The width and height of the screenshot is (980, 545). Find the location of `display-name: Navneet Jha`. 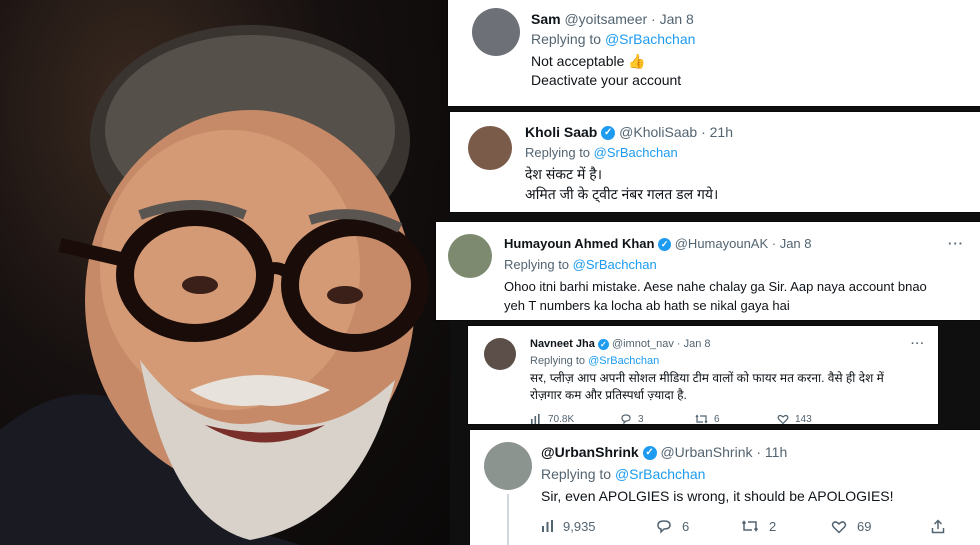

display-name: Navneet Jha is located at coordinates (562, 344).